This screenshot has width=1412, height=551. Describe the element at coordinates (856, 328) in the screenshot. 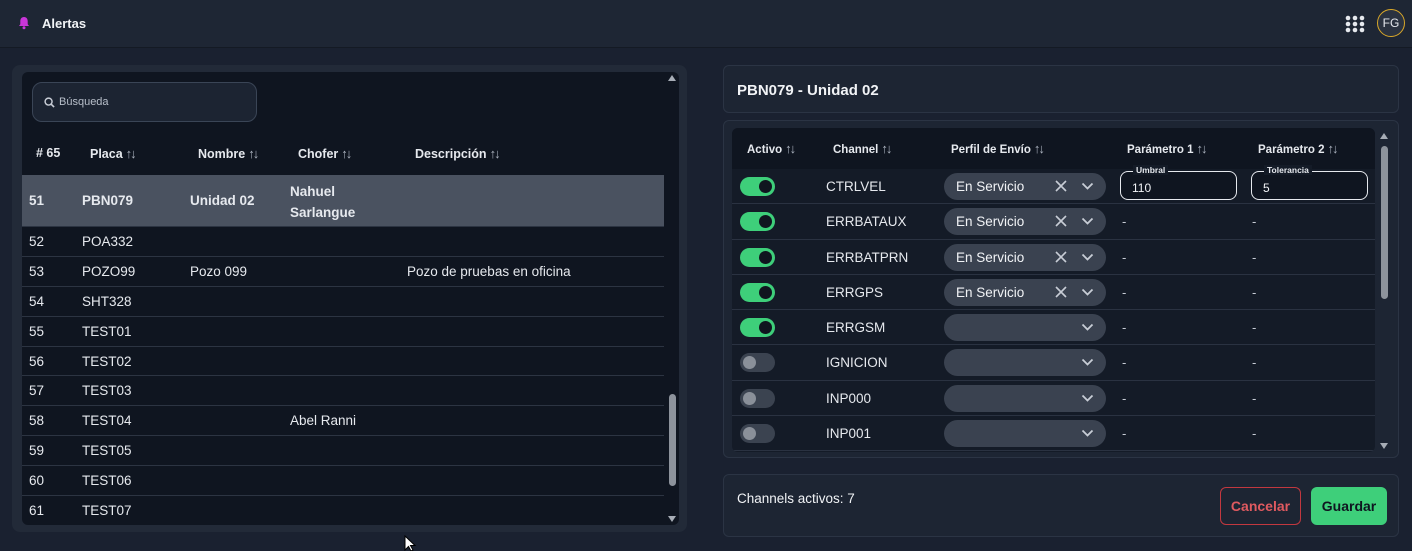

I see `channel-name: ERRGSM` at that location.